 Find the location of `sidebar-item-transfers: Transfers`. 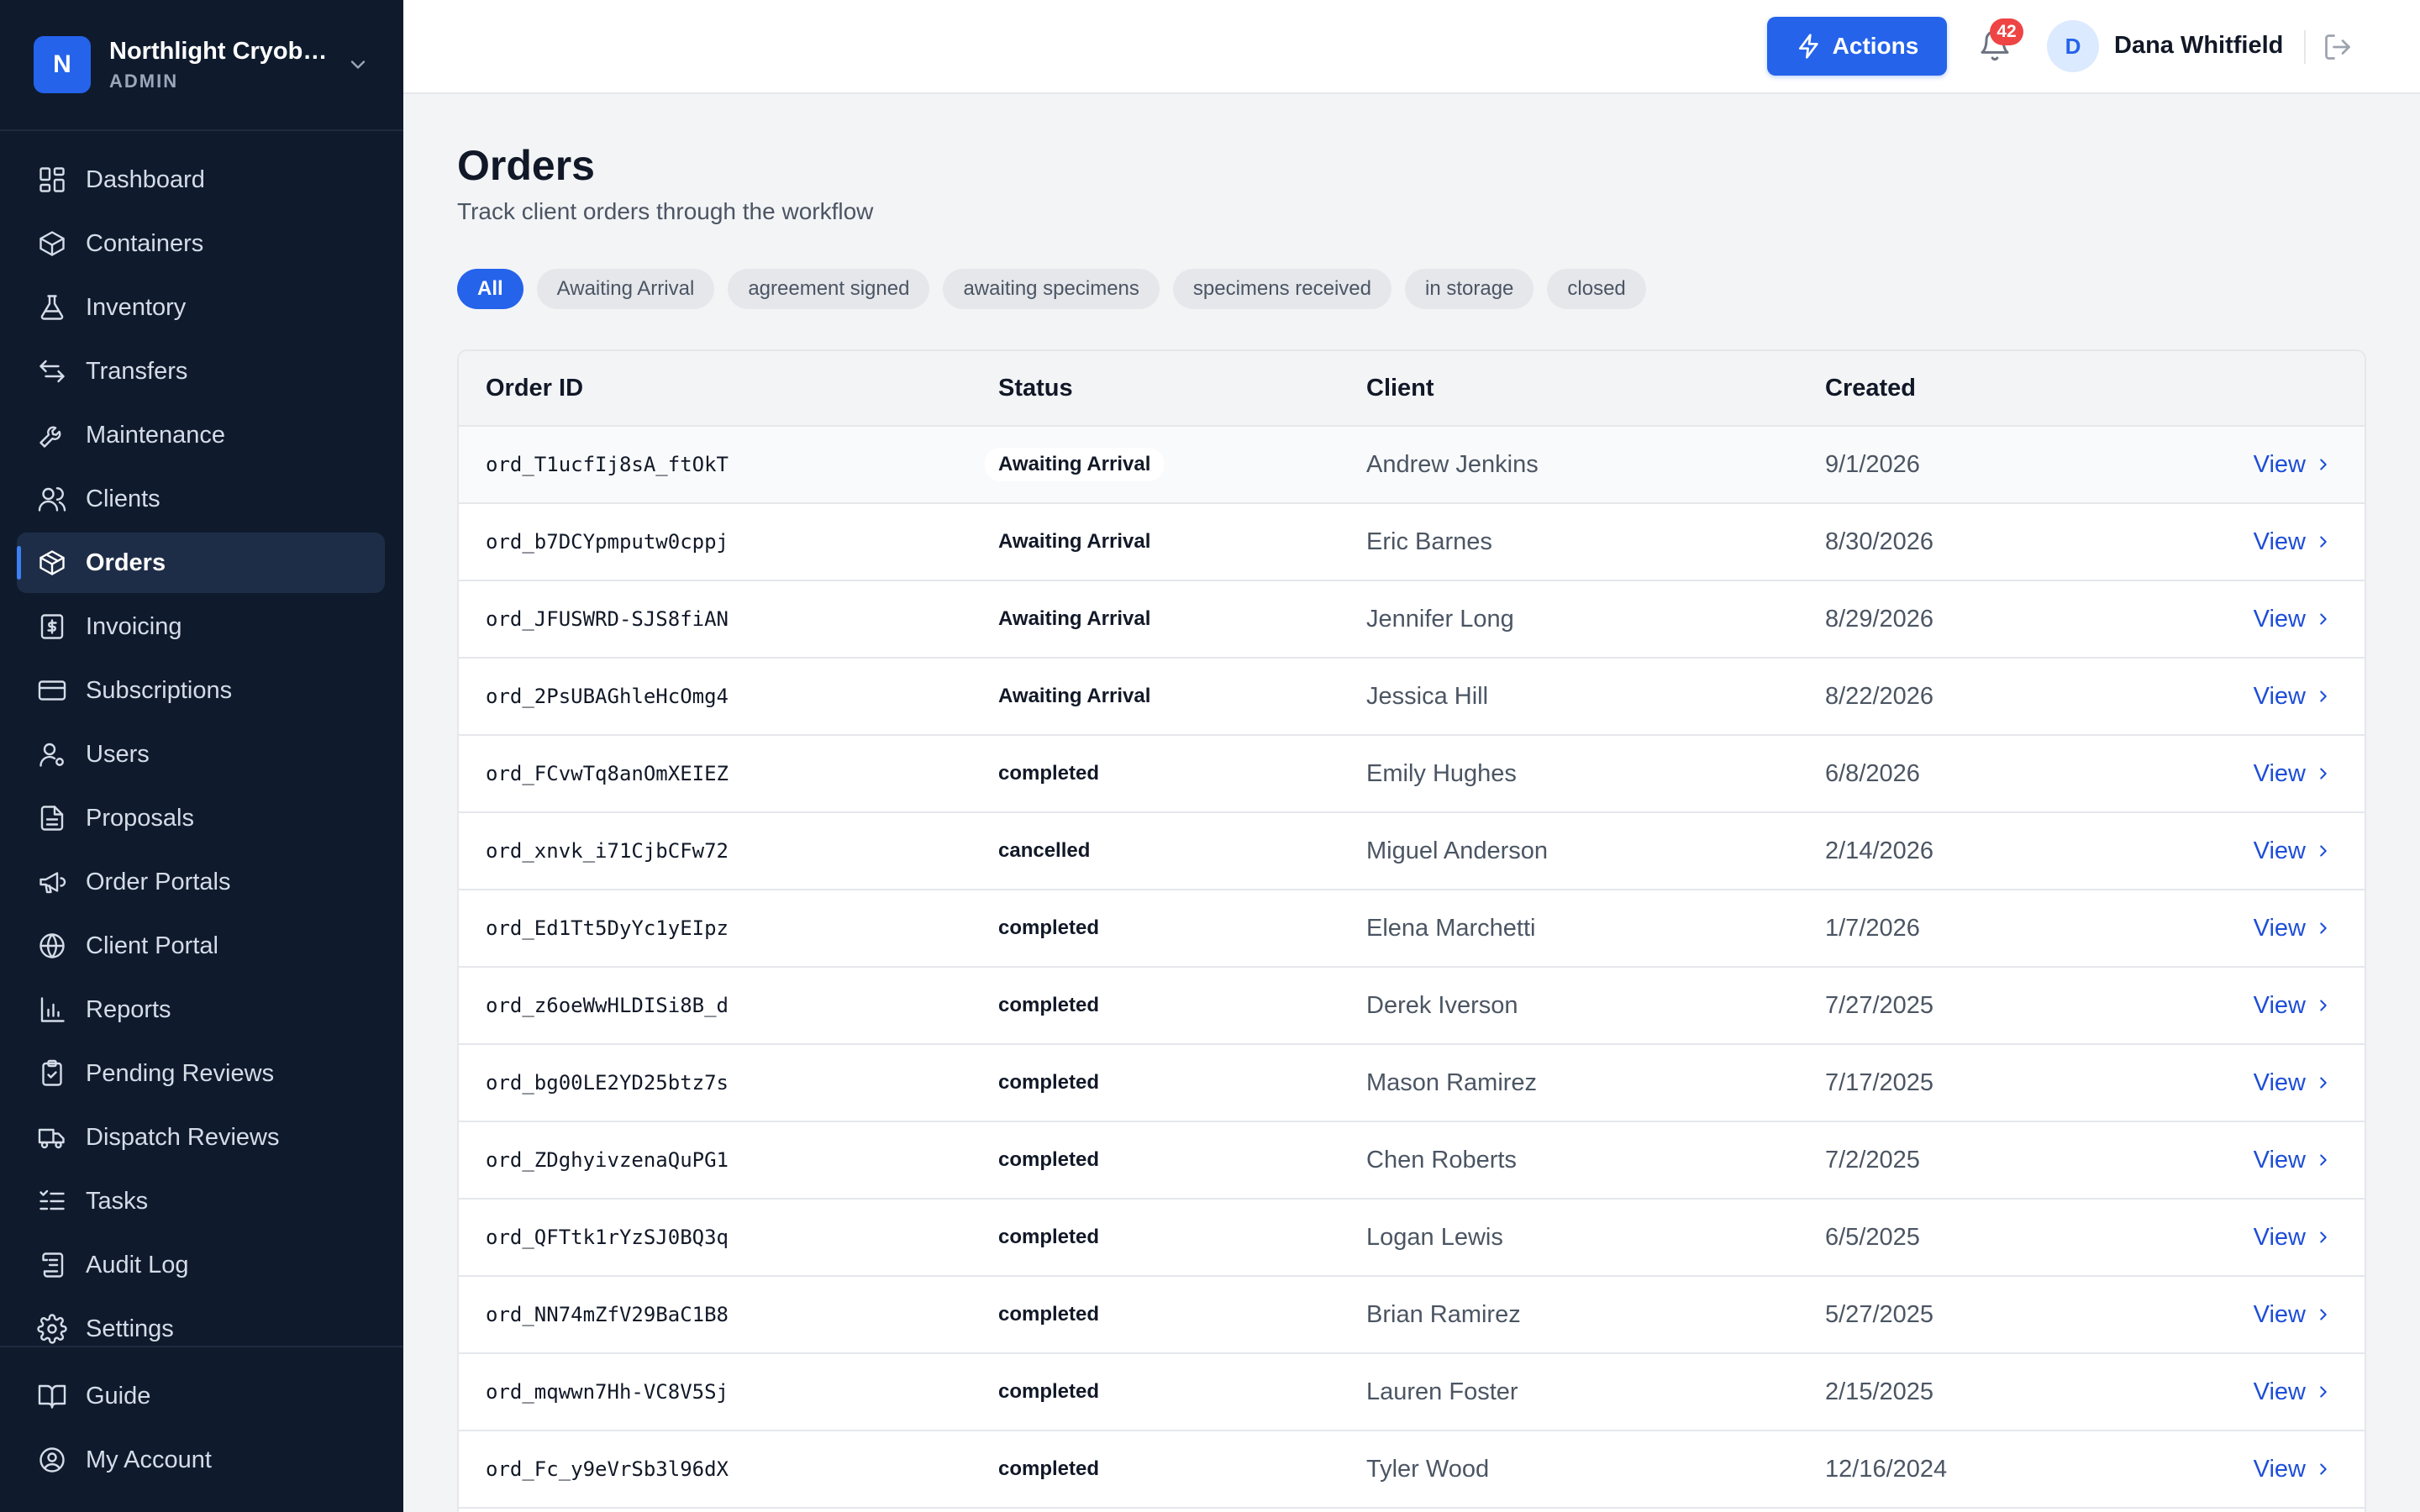

sidebar-item-transfers: Transfers is located at coordinates (201, 371).